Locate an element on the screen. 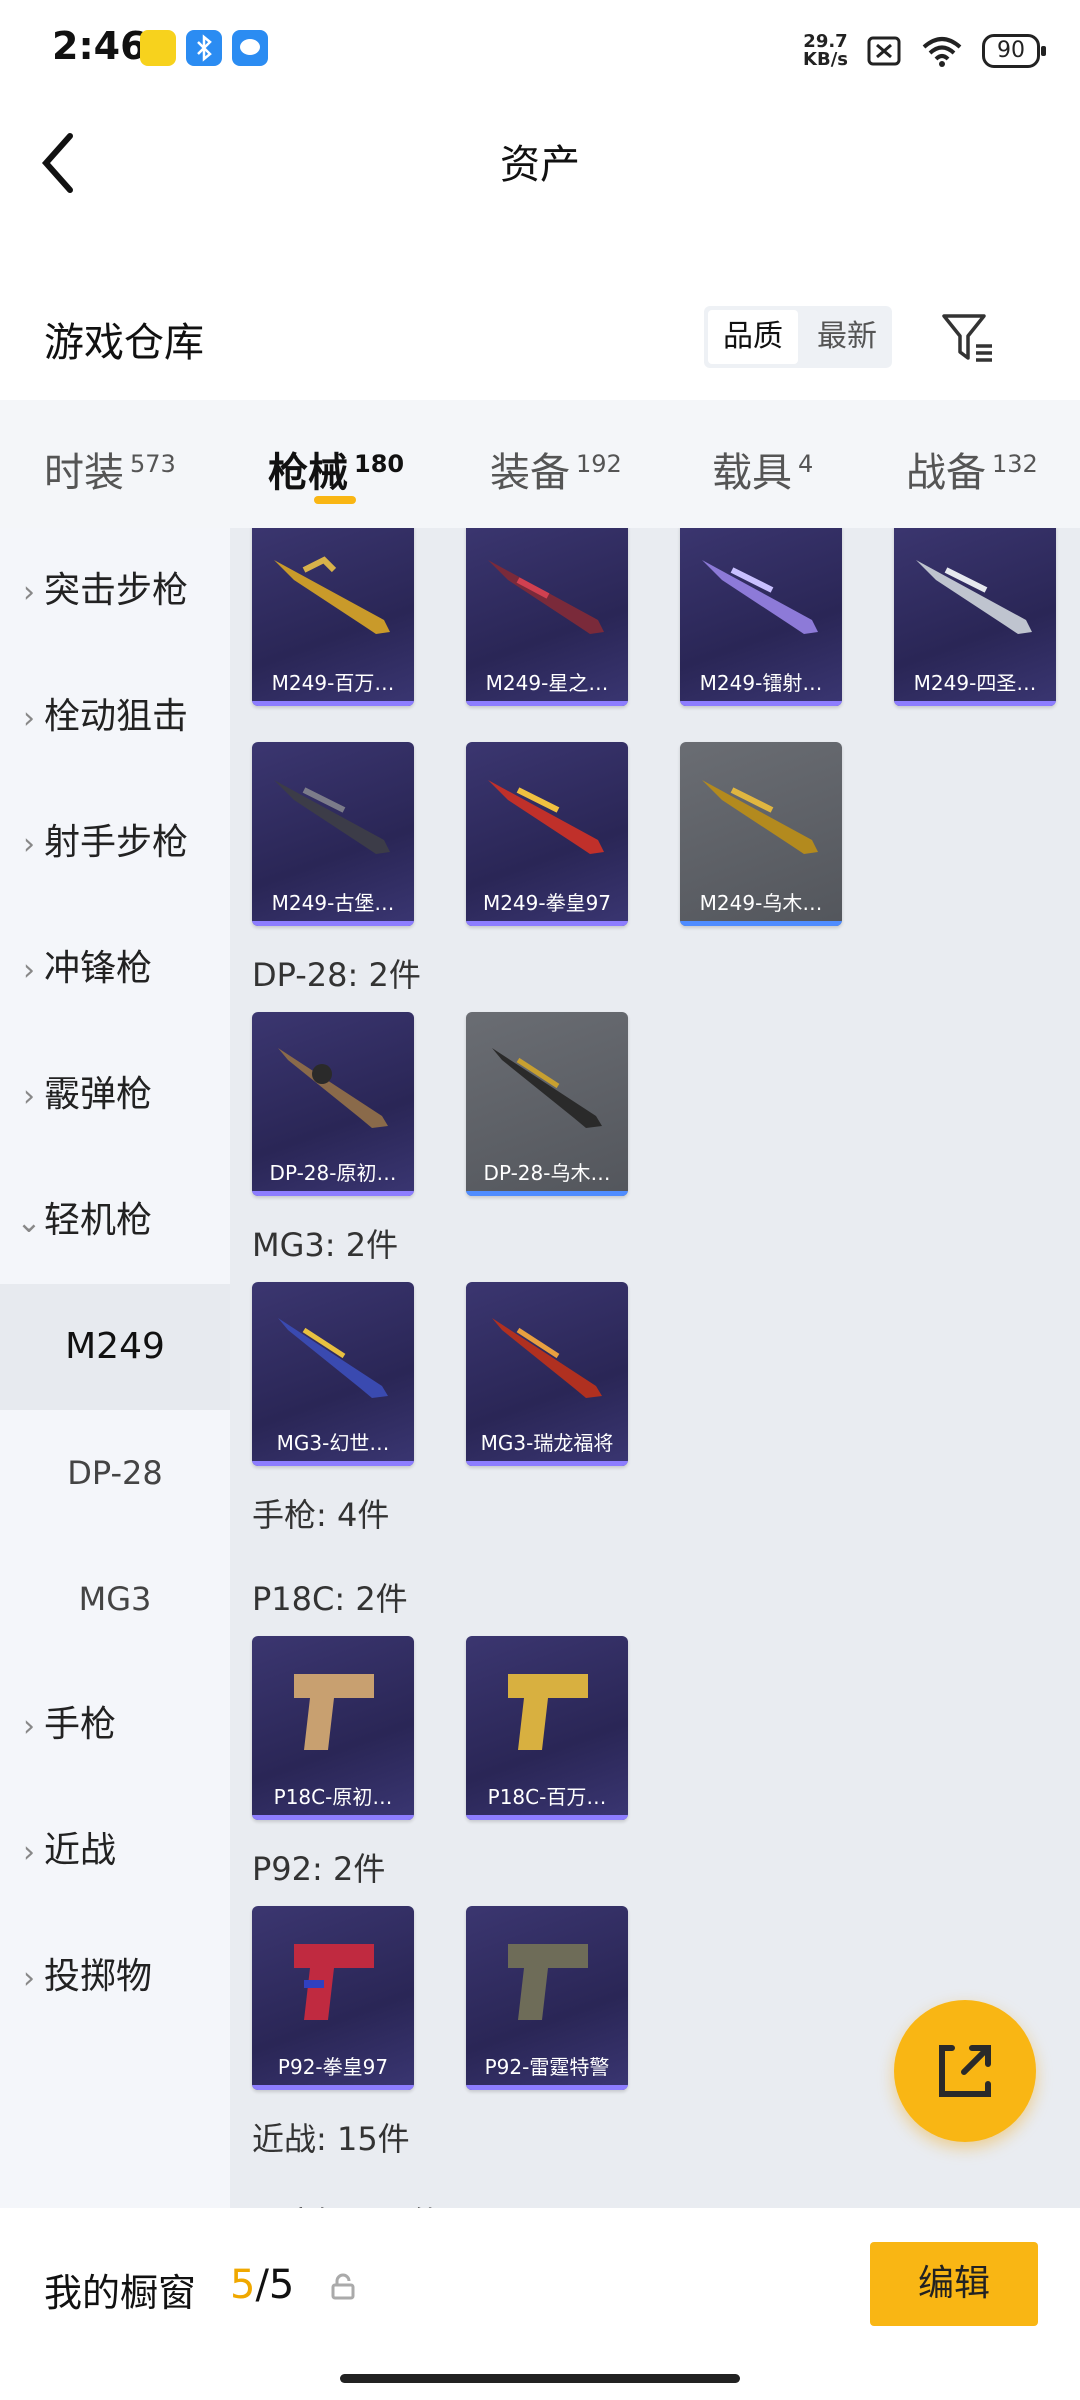  sidebar-item-smg: › 冲锋枪 is located at coordinates (115, 969).